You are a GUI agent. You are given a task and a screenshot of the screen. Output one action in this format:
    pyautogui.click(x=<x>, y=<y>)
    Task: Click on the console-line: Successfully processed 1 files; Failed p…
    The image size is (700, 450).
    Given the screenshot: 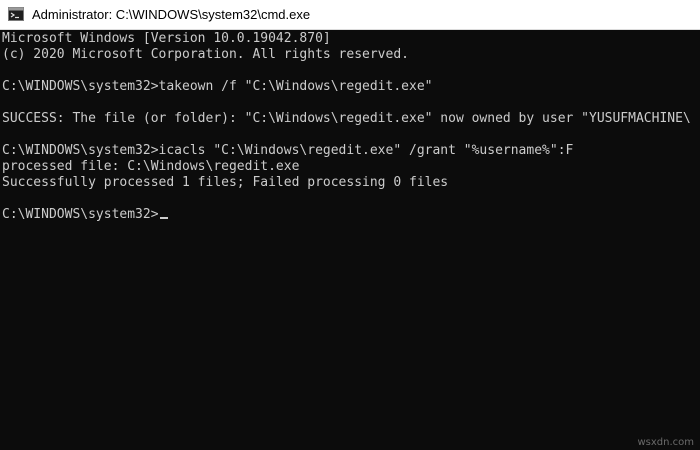 What is the action you would take?
    pyautogui.click(x=225, y=182)
    